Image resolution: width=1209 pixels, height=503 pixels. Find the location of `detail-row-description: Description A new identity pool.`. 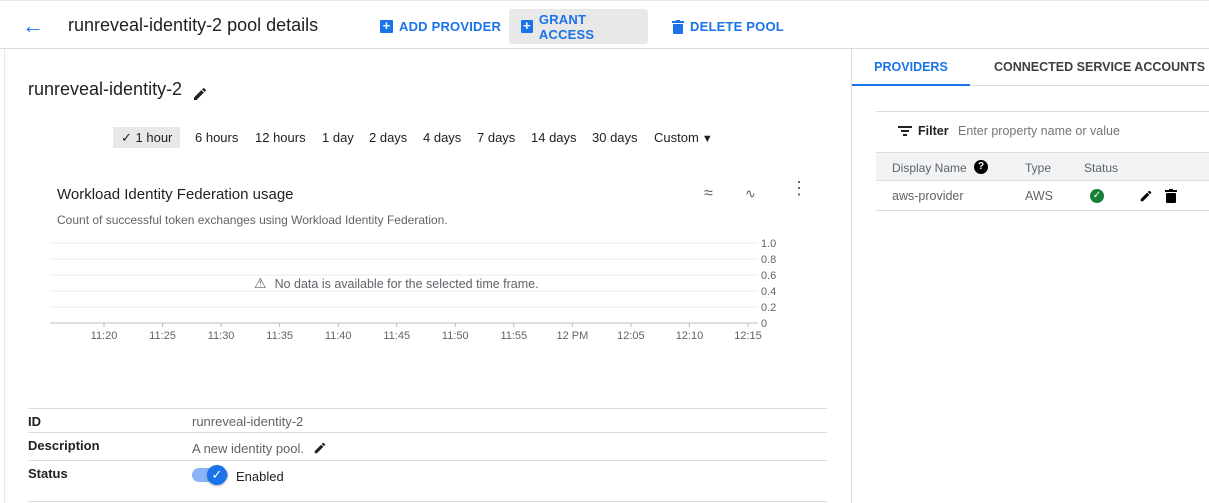

detail-row-description: Description A new identity pool. is located at coordinates (427, 446).